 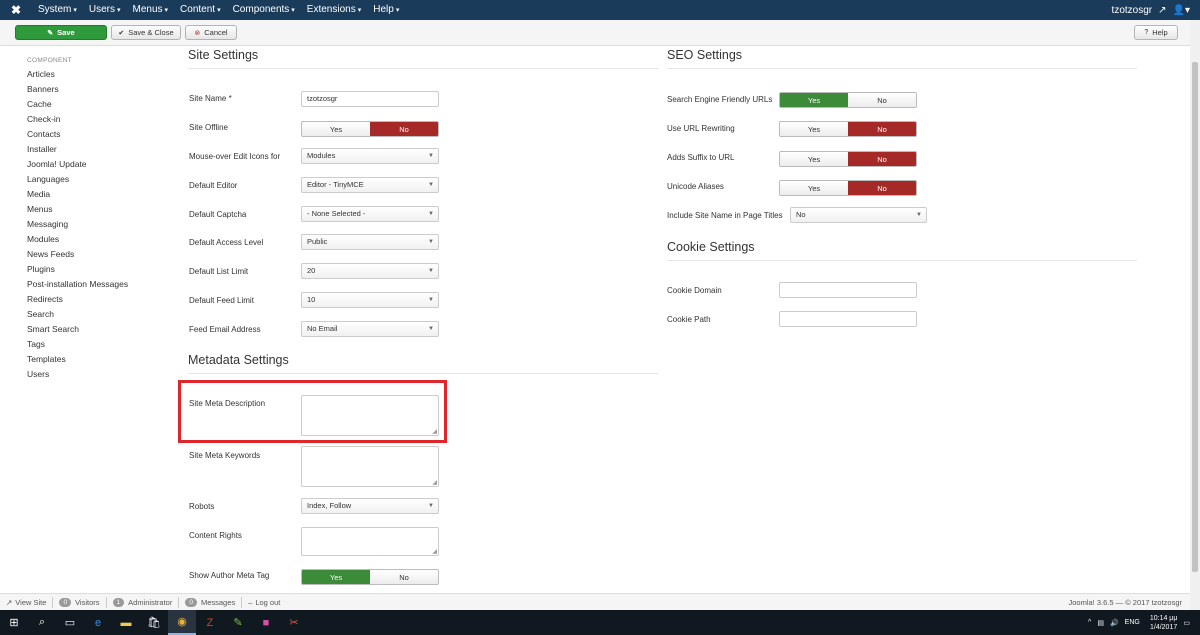 What do you see at coordinates (266, 622) in the screenshot?
I see `app-icon: ■` at bounding box center [266, 622].